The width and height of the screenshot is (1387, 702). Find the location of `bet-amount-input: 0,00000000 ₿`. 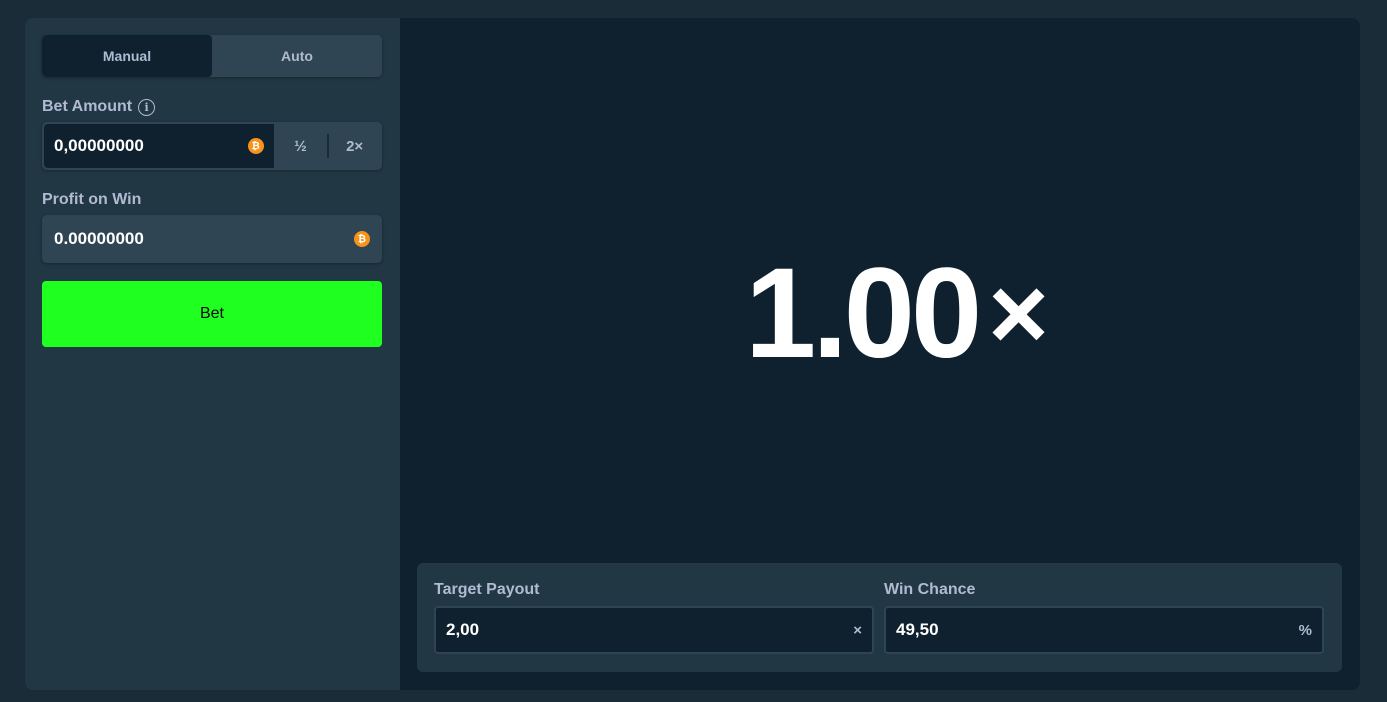

bet-amount-input: 0,00000000 ₿ is located at coordinates (159, 146).